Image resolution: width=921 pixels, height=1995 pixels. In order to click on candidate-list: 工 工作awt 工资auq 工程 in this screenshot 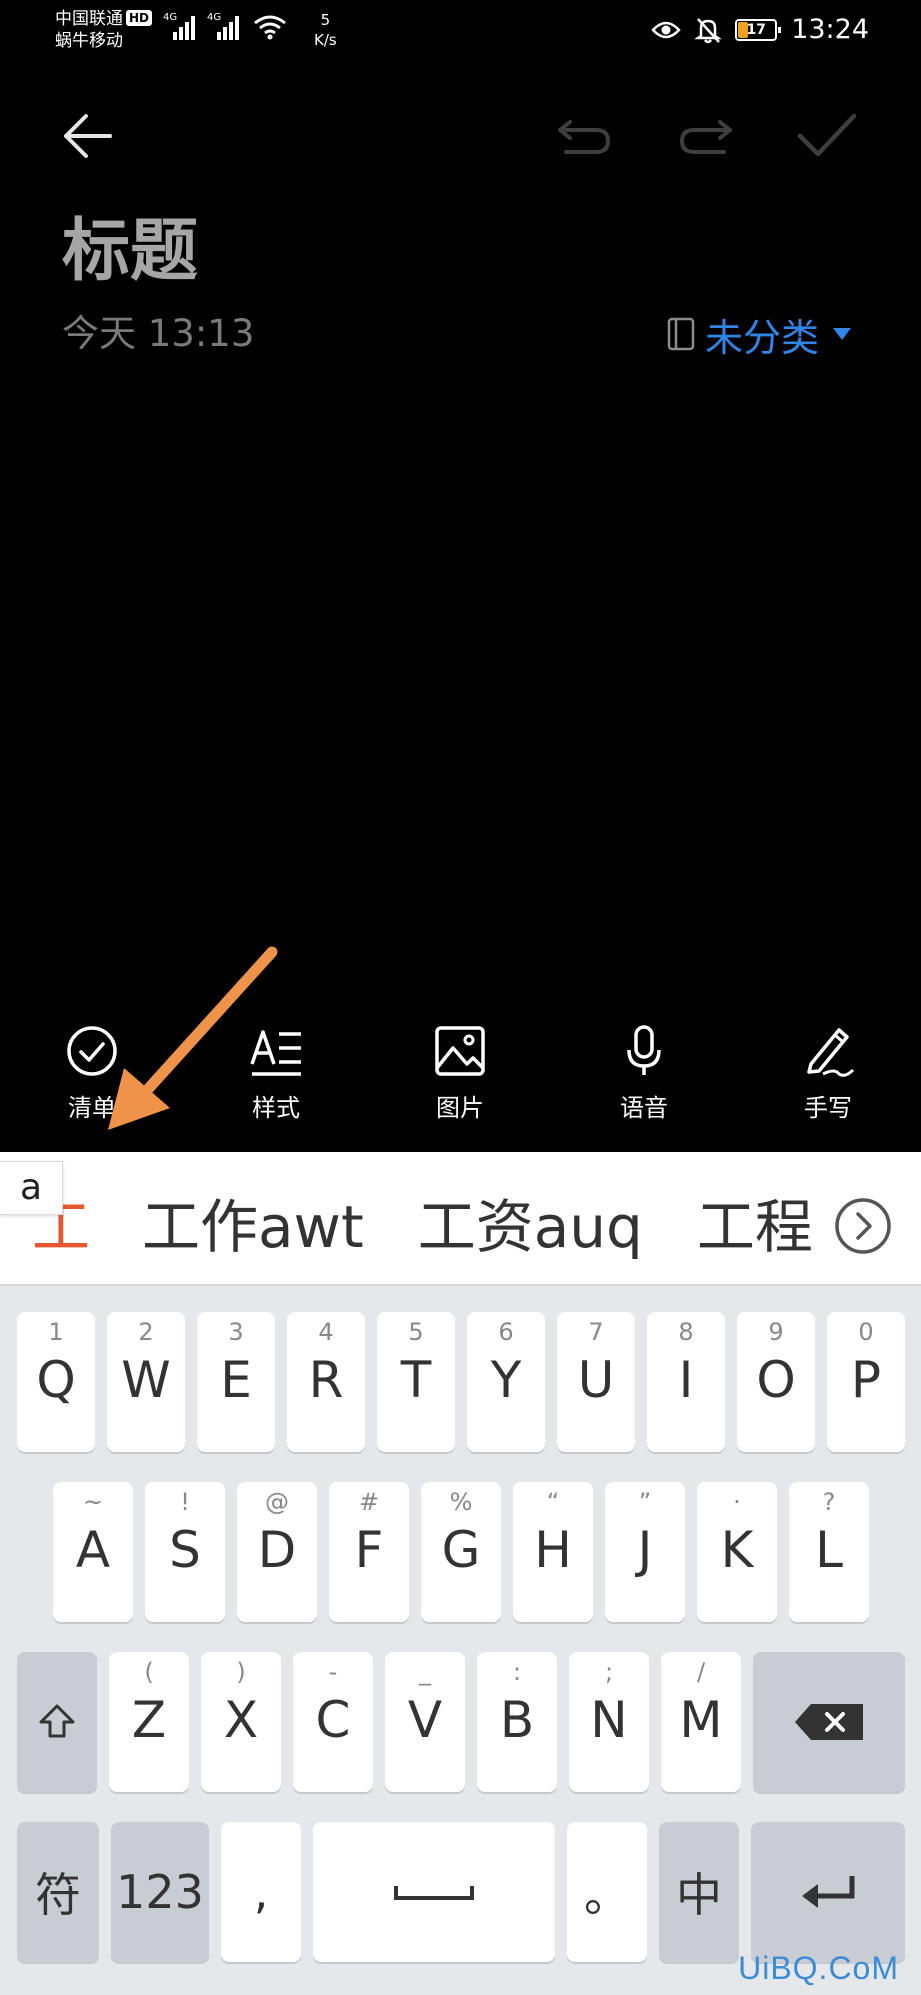, I will do `click(432, 1227)`.